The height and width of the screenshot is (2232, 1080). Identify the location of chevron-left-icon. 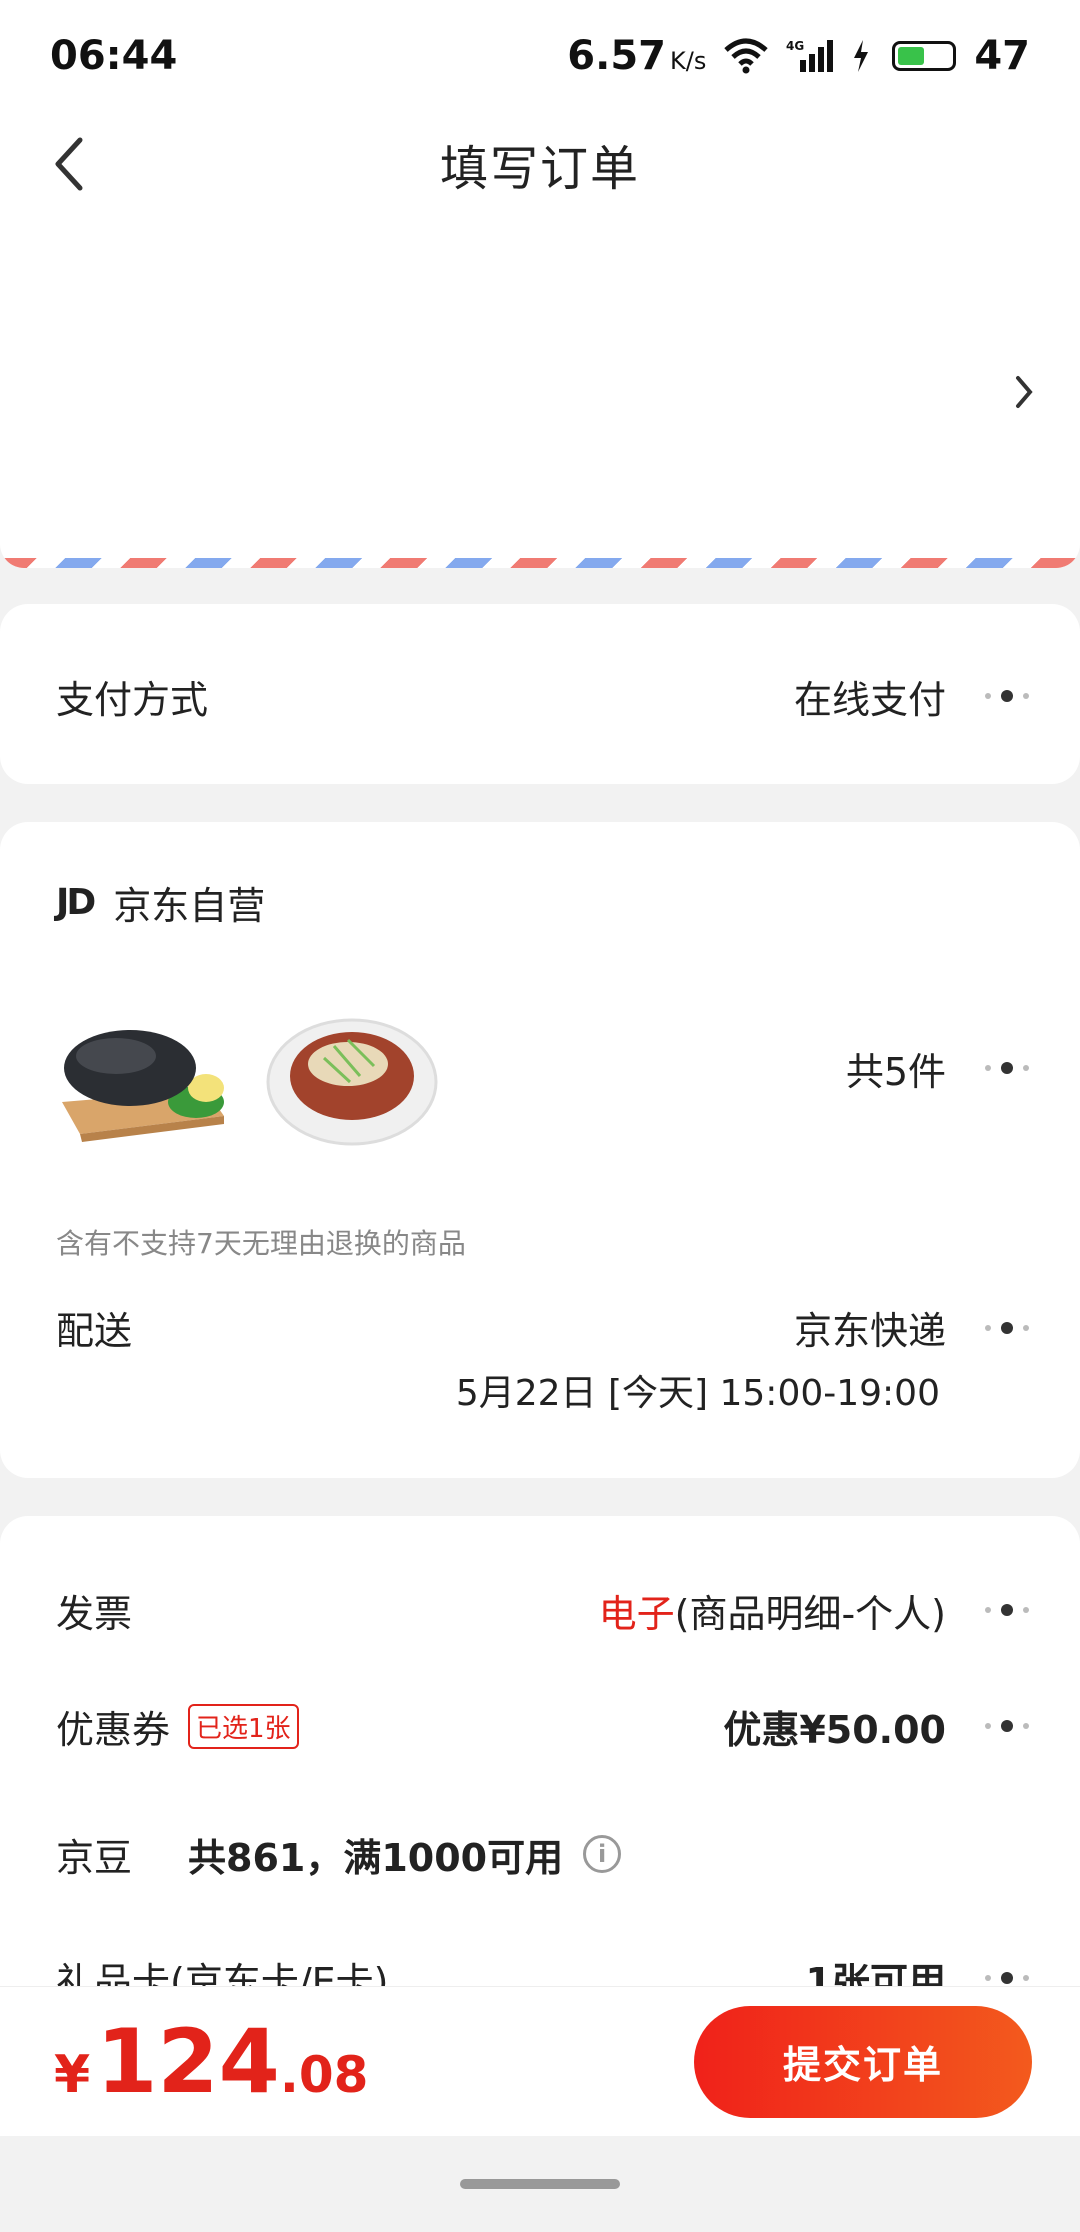
(69, 164).